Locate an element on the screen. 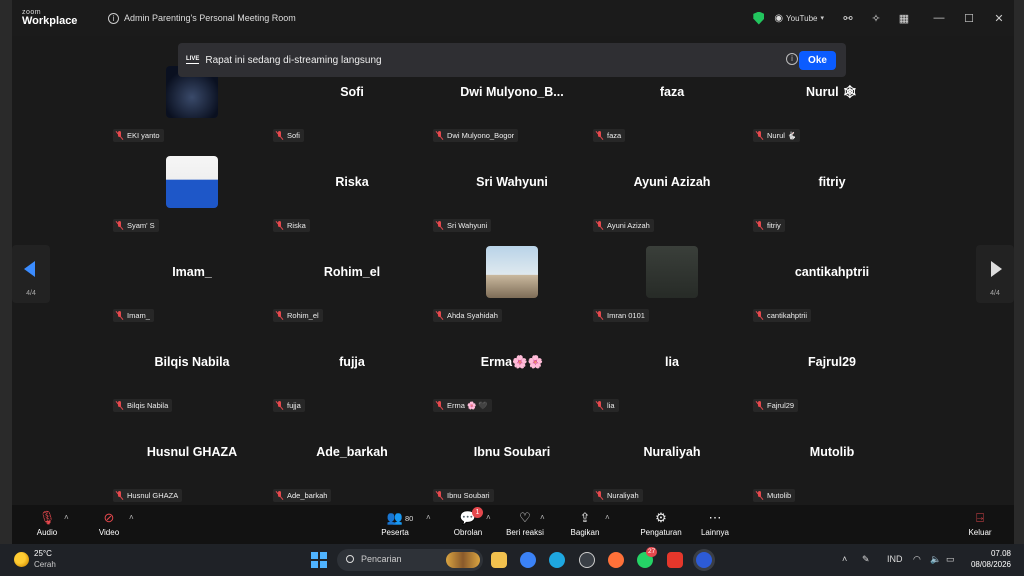  participant-tile: Mutolib Mutolib is located at coordinates (832, 461).